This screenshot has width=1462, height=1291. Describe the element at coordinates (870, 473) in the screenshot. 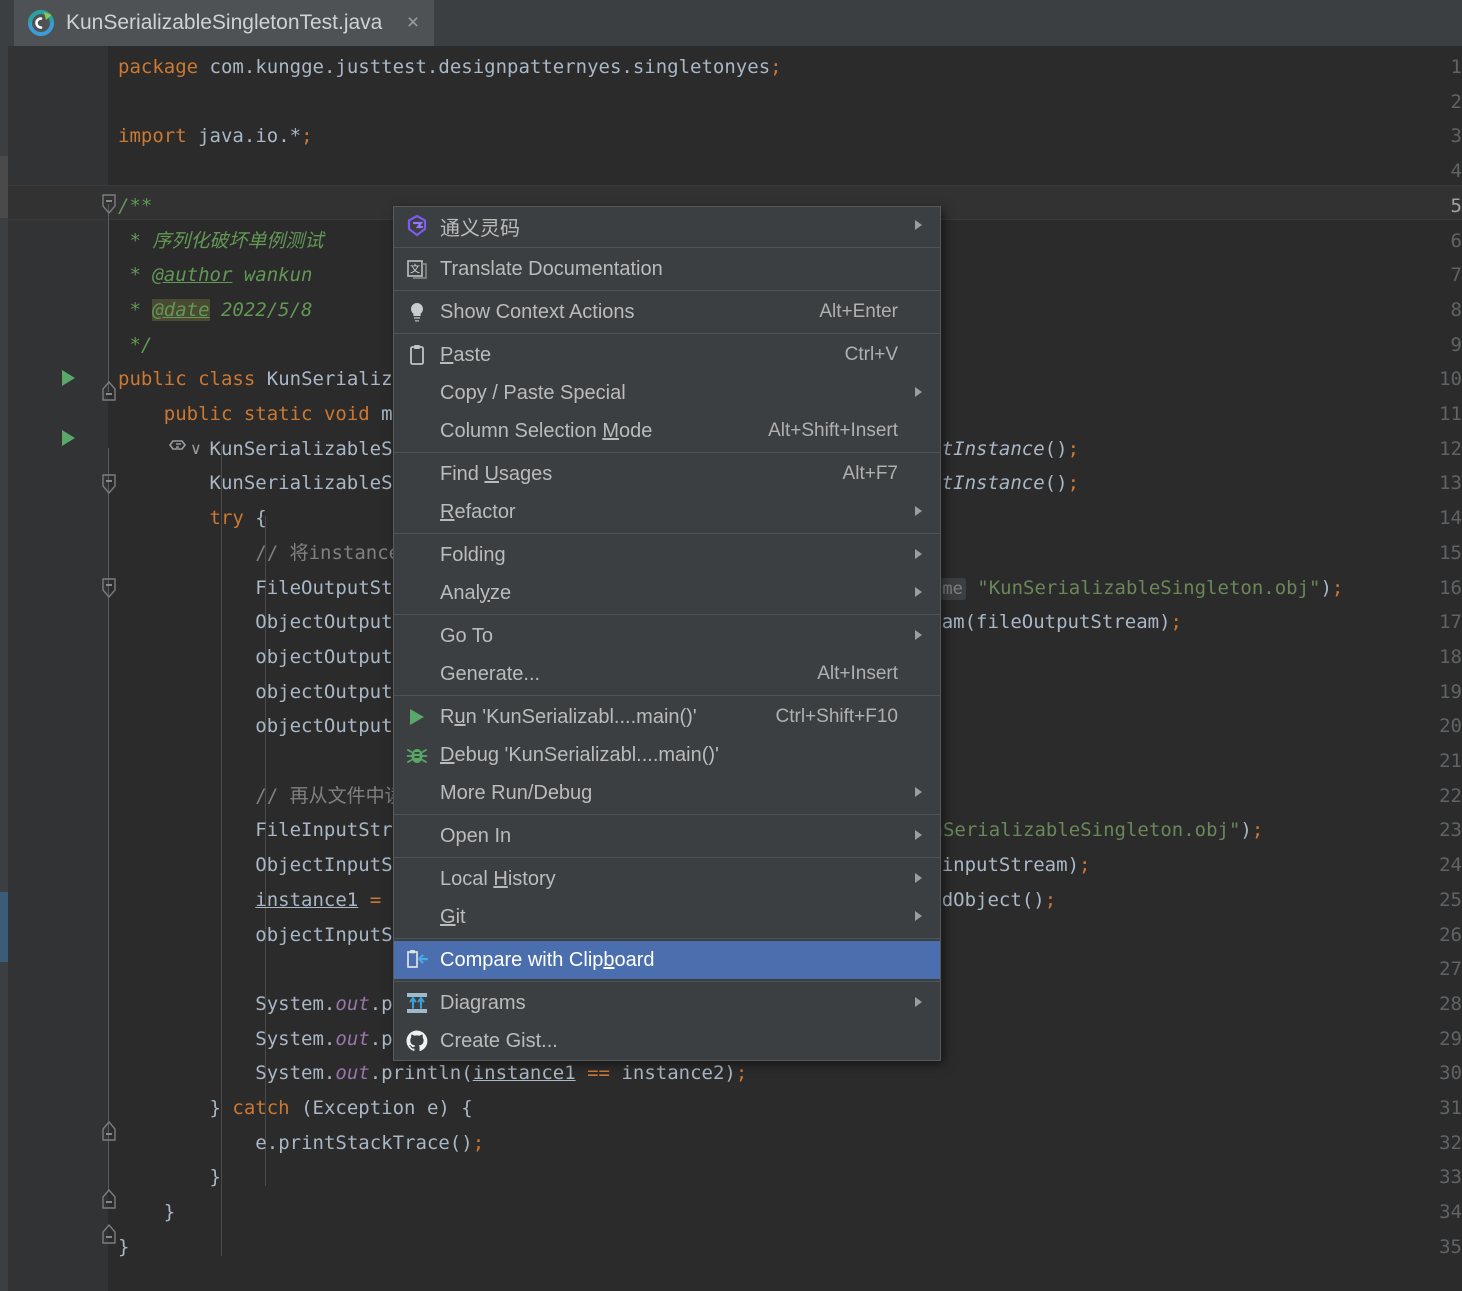

I see `menu-item-shortcut: Alt+F7` at that location.